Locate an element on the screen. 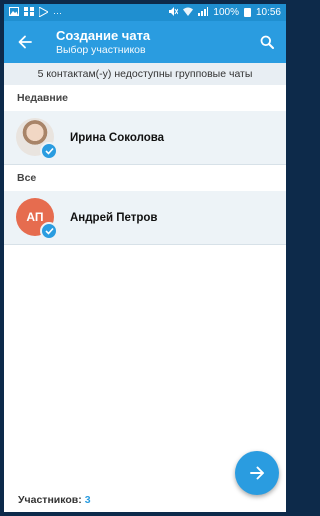  more-dots-icon: ··· is located at coordinates (57, 12).